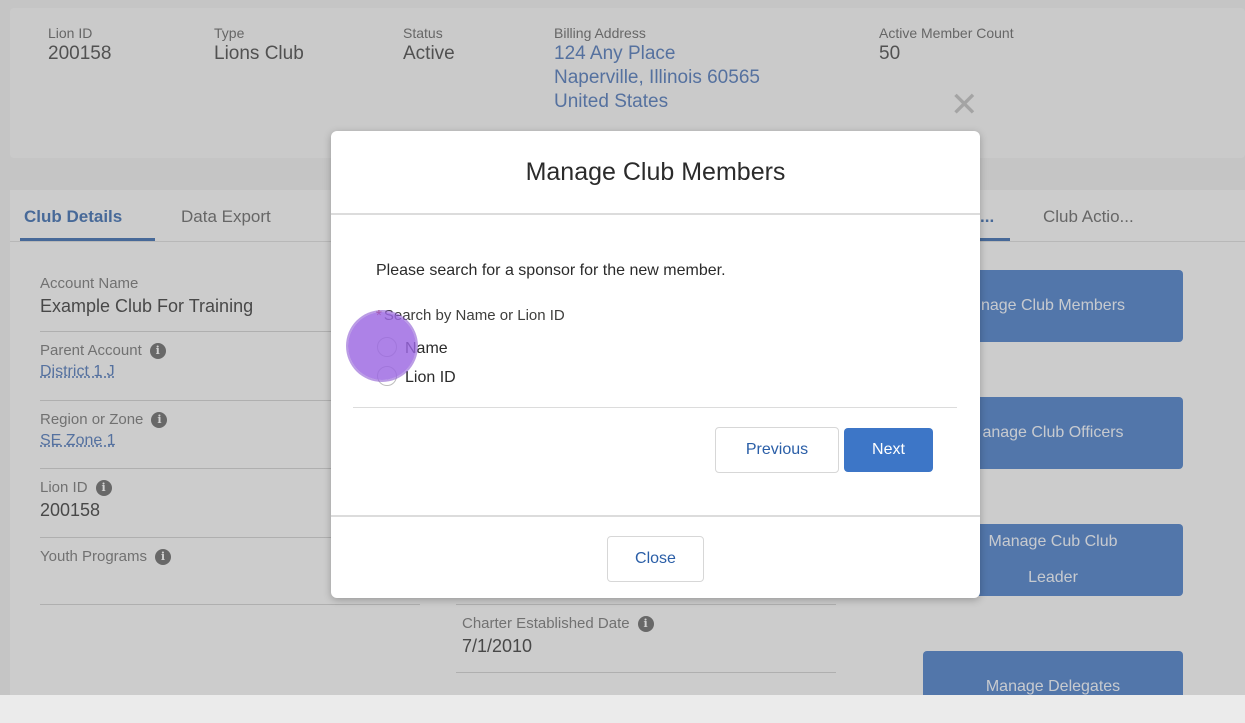 The height and width of the screenshot is (723, 1245). Describe the element at coordinates (777, 450) in the screenshot. I see `previous-button: Previous` at that location.